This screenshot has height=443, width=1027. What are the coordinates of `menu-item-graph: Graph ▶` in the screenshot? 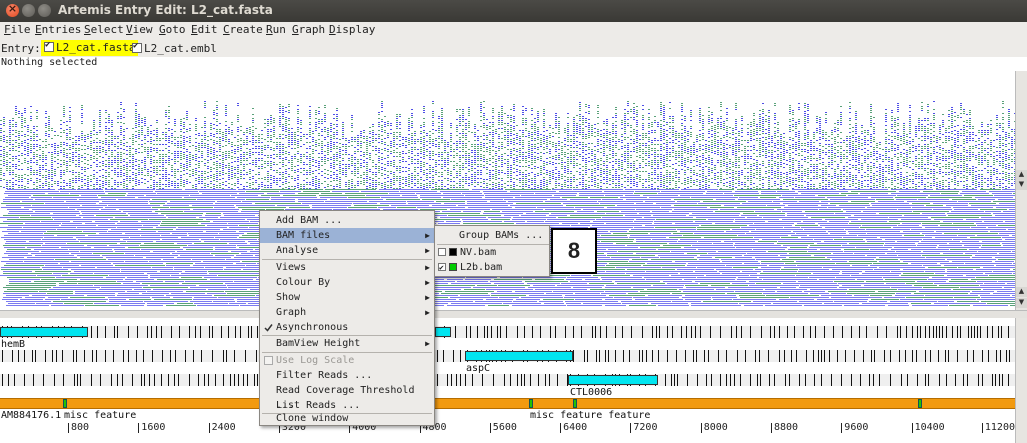 It's located at (347, 312).